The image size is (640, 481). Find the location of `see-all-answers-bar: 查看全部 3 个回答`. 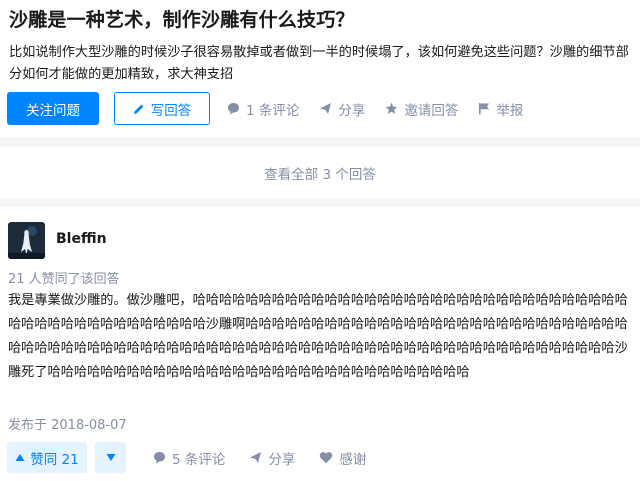

see-all-answers-bar: 查看全部 3 个回答 is located at coordinates (320, 172).